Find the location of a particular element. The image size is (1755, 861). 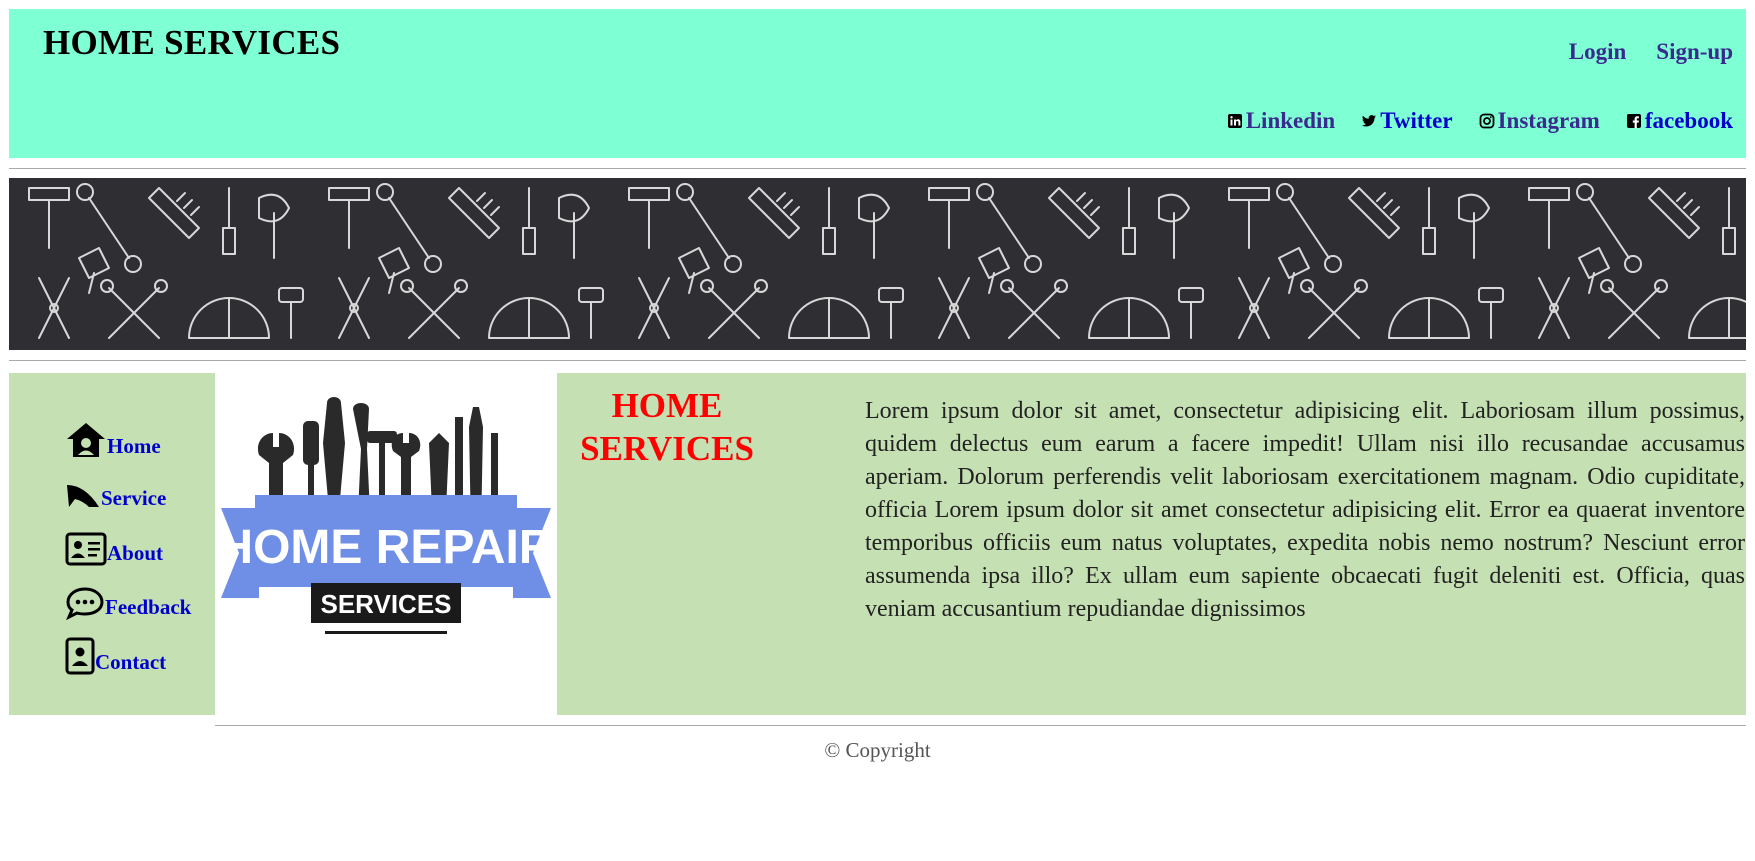

sidebar-item-label: About is located at coordinates (135, 553).